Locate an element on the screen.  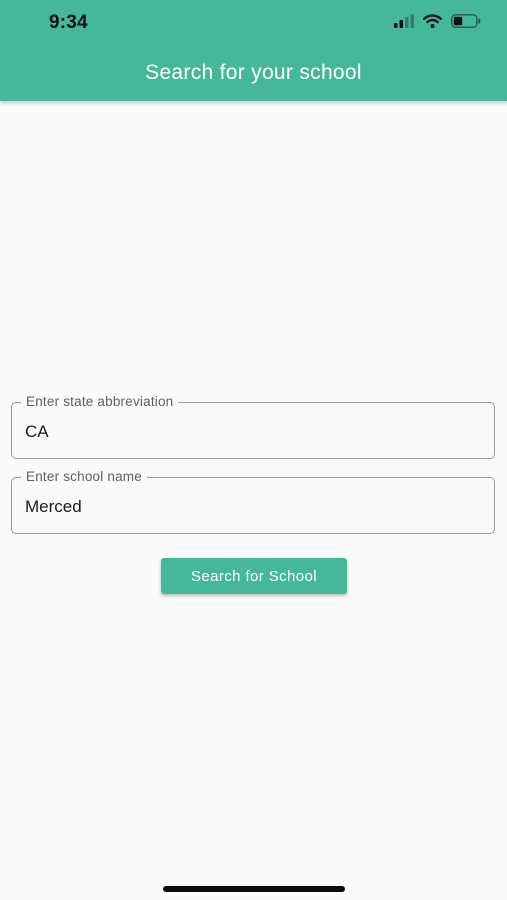
school-name-field: Enter school name is located at coordinates (253, 501).